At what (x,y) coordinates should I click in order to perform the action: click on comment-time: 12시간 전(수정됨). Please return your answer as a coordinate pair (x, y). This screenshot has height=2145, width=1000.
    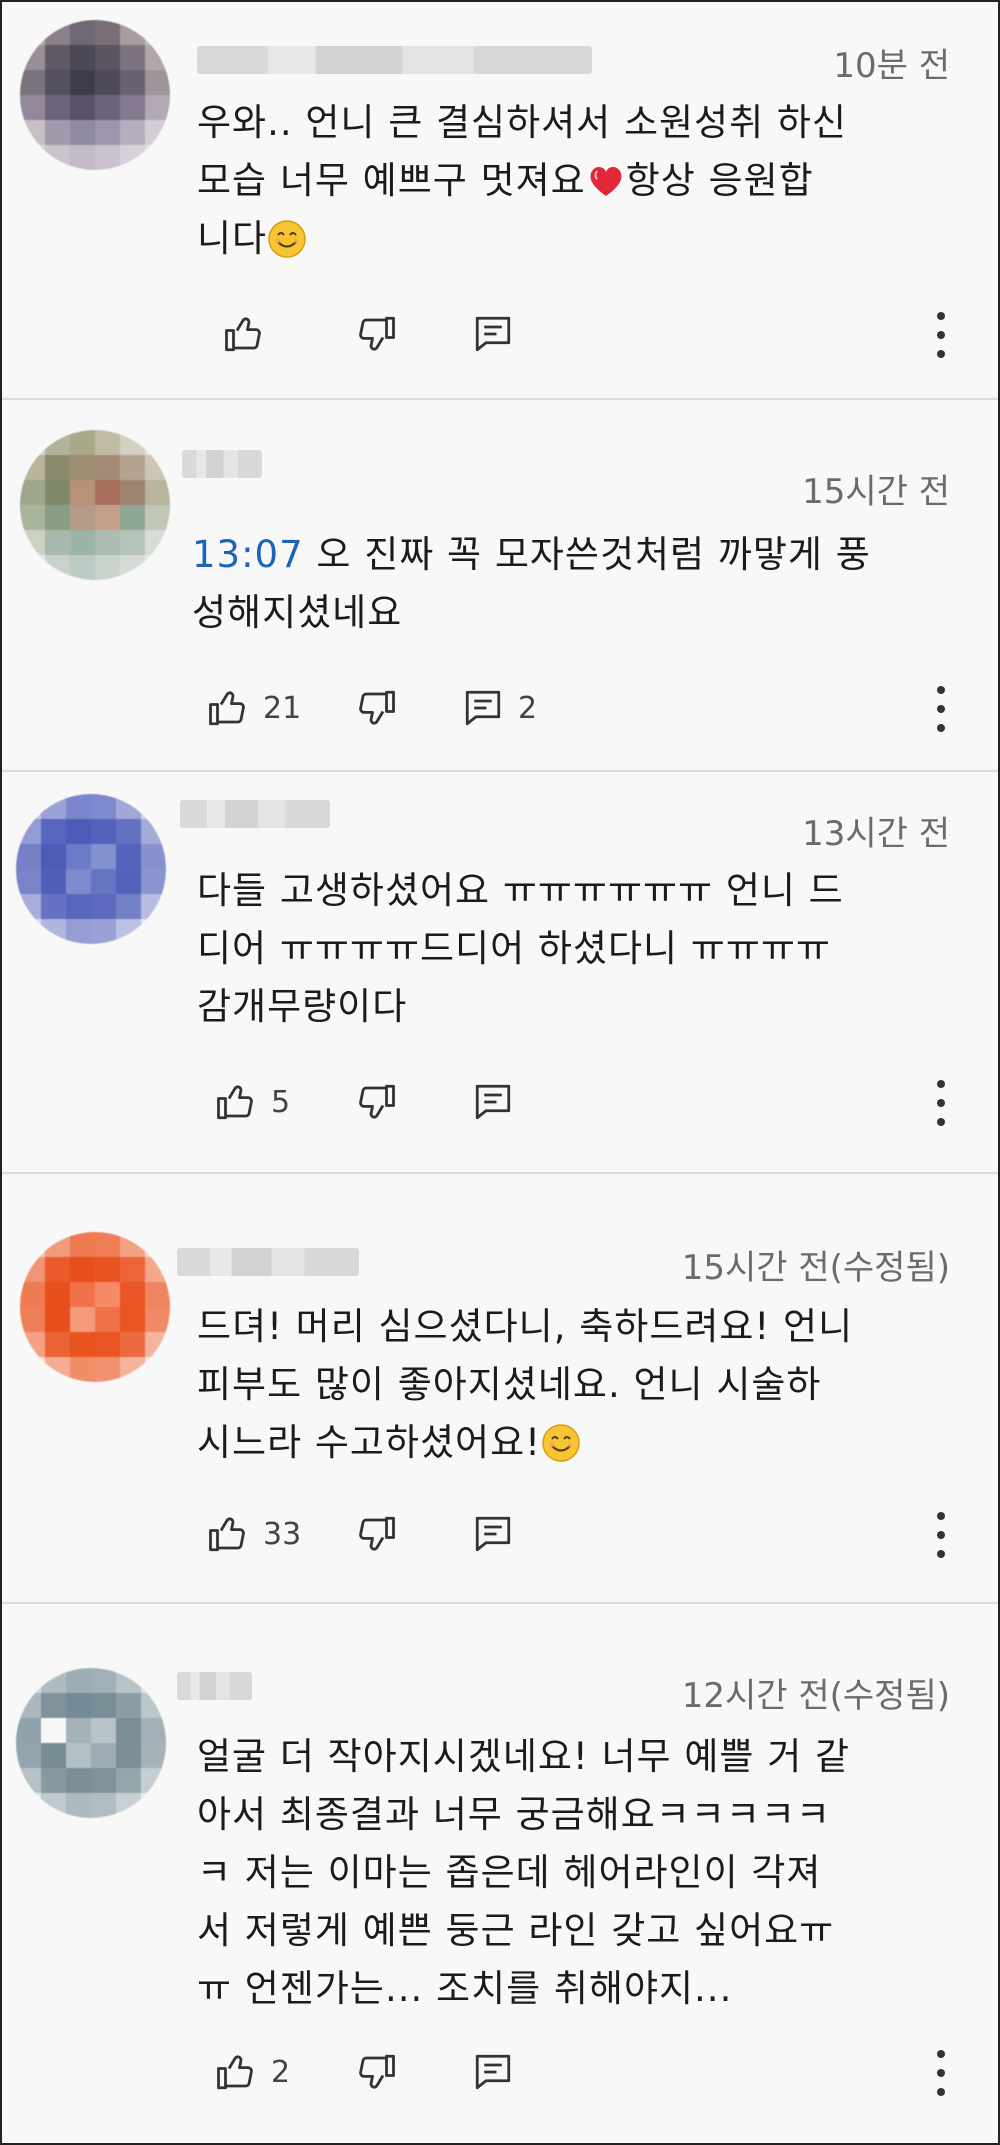
    Looking at the image, I should click on (815, 1696).